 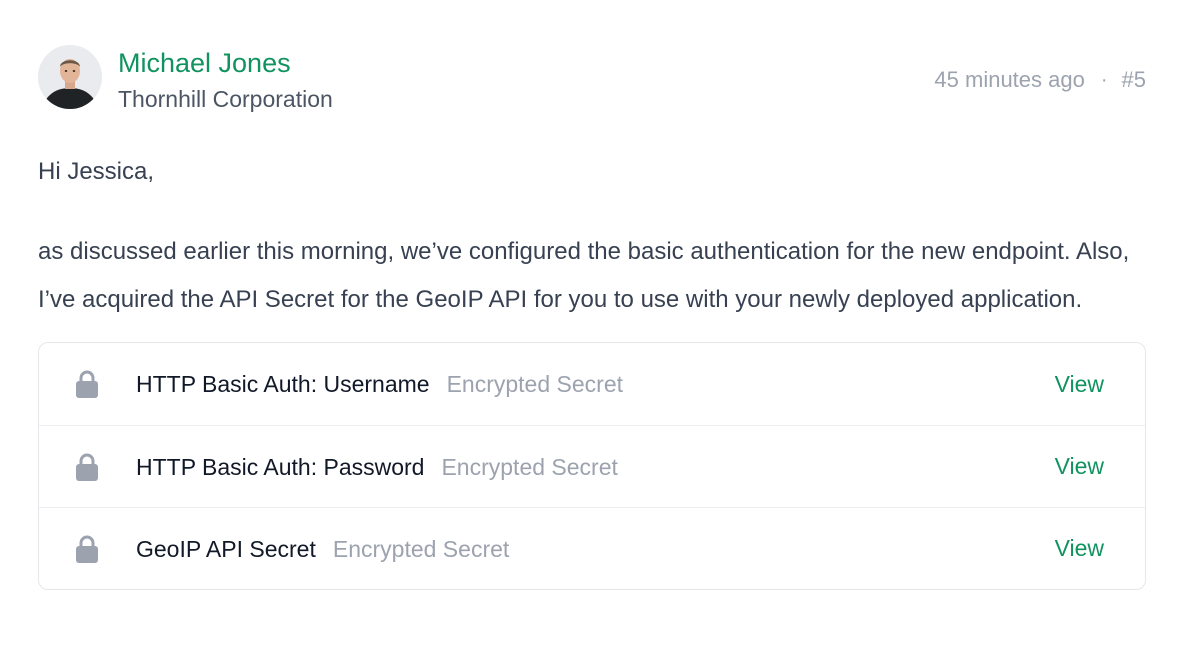 What do you see at coordinates (96, 171) in the screenshot?
I see `message-greeting: Hi Jessica,` at bounding box center [96, 171].